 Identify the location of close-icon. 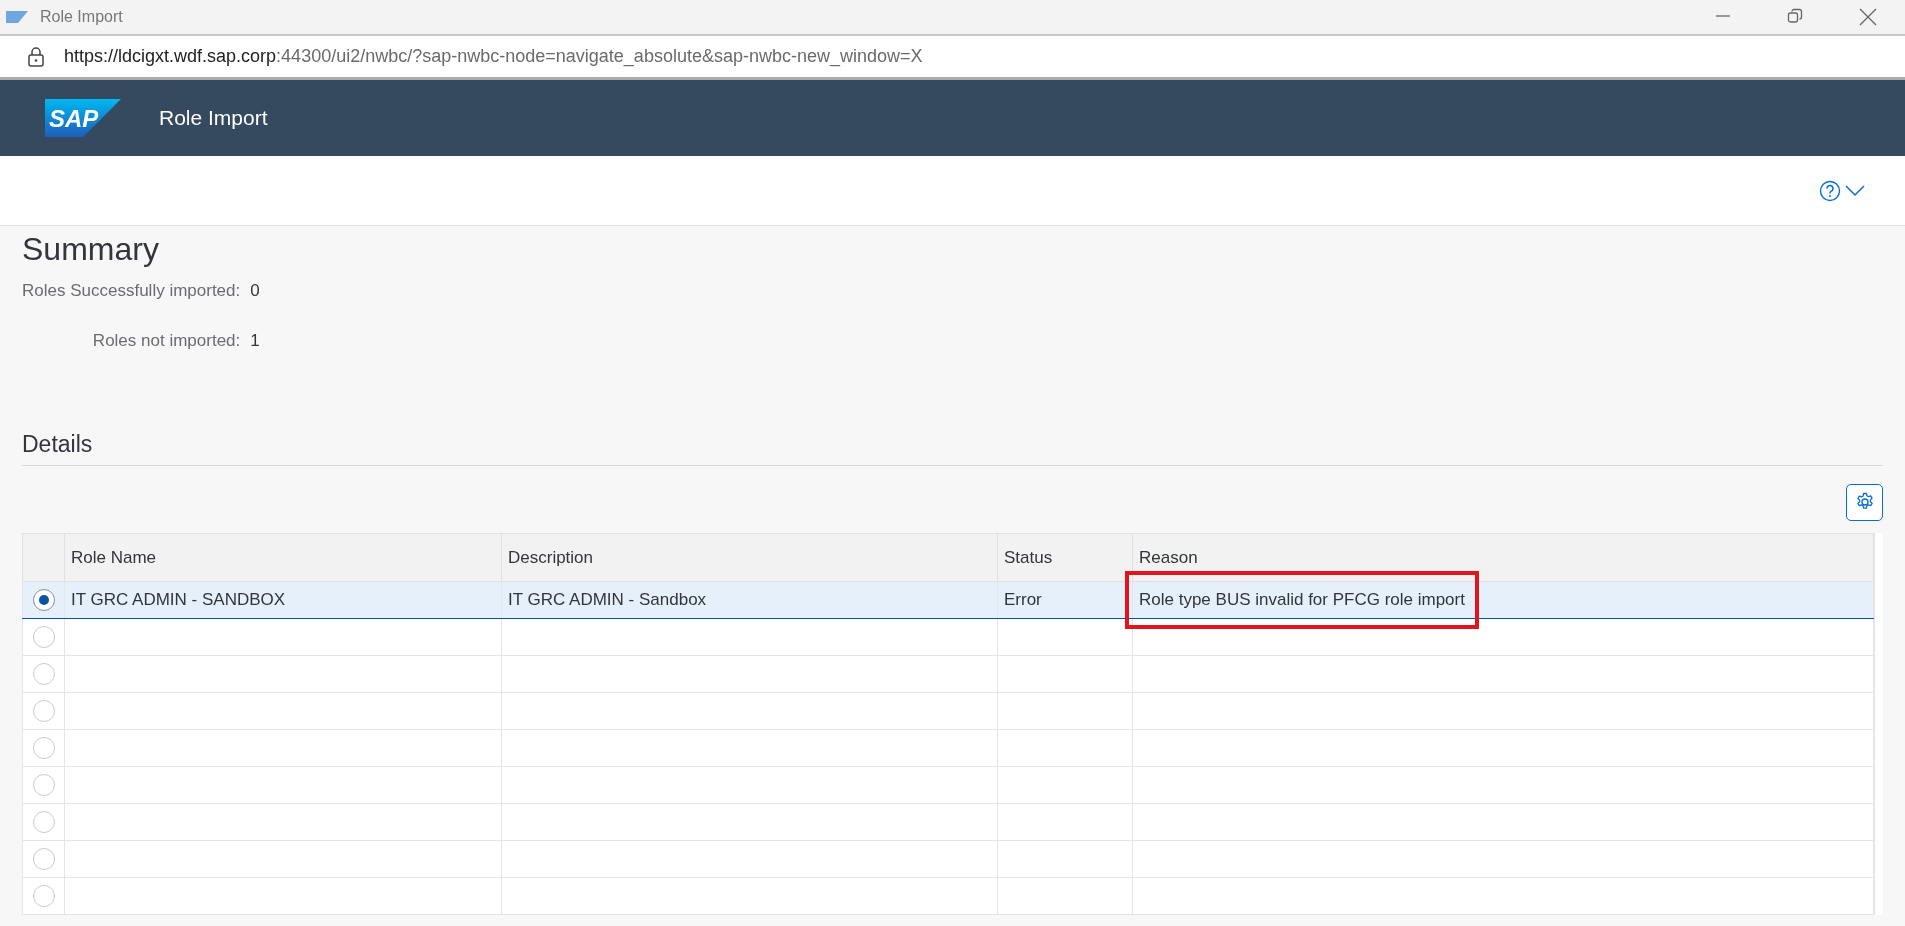
(1868, 17).